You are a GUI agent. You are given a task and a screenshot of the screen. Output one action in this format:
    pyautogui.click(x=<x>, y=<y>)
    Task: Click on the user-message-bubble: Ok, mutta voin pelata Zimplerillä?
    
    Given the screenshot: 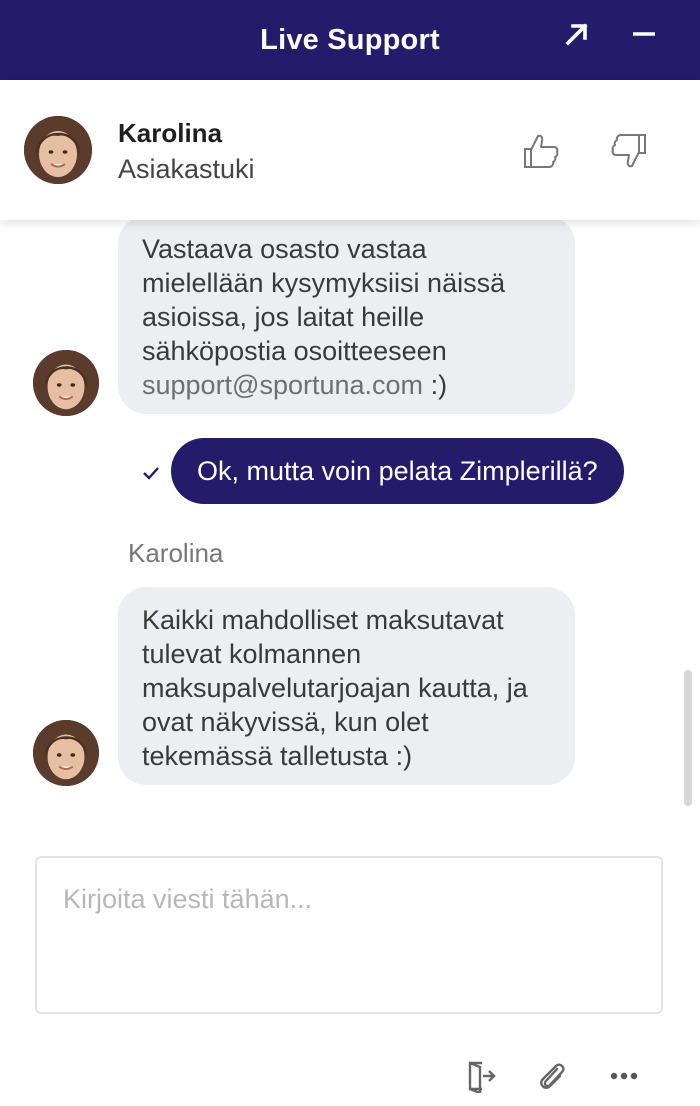 What is the action you would take?
    pyautogui.click(x=397, y=471)
    